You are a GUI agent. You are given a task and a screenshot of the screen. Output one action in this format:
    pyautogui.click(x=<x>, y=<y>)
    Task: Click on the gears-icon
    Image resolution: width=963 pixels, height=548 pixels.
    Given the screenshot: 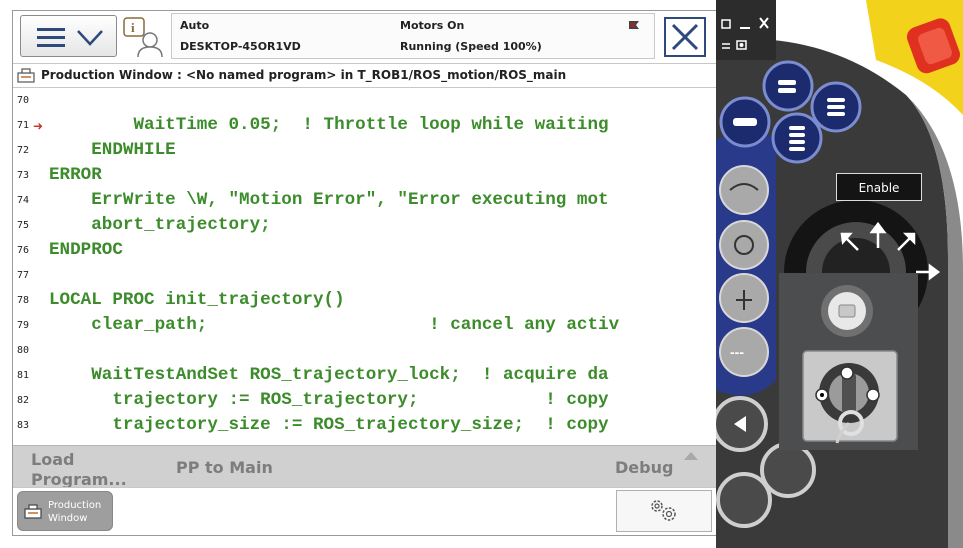 What is the action you would take?
    pyautogui.click(x=663, y=510)
    